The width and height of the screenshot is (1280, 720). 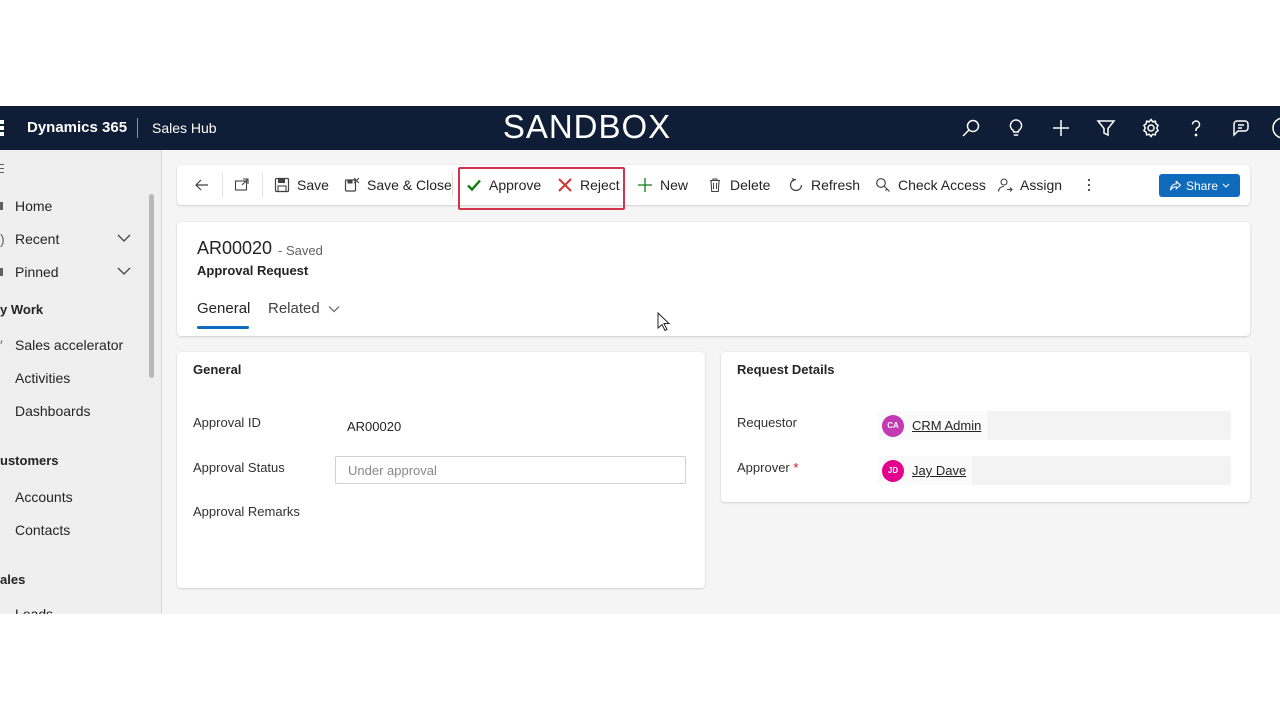 What do you see at coordinates (294, 308) in the screenshot?
I see `tab-related-label: Related` at bounding box center [294, 308].